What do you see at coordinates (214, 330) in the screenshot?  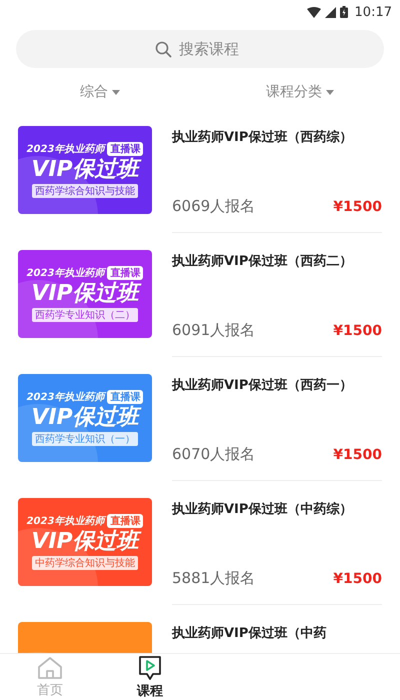 I see `enrollment-count: 6091人报名` at bounding box center [214, 330].